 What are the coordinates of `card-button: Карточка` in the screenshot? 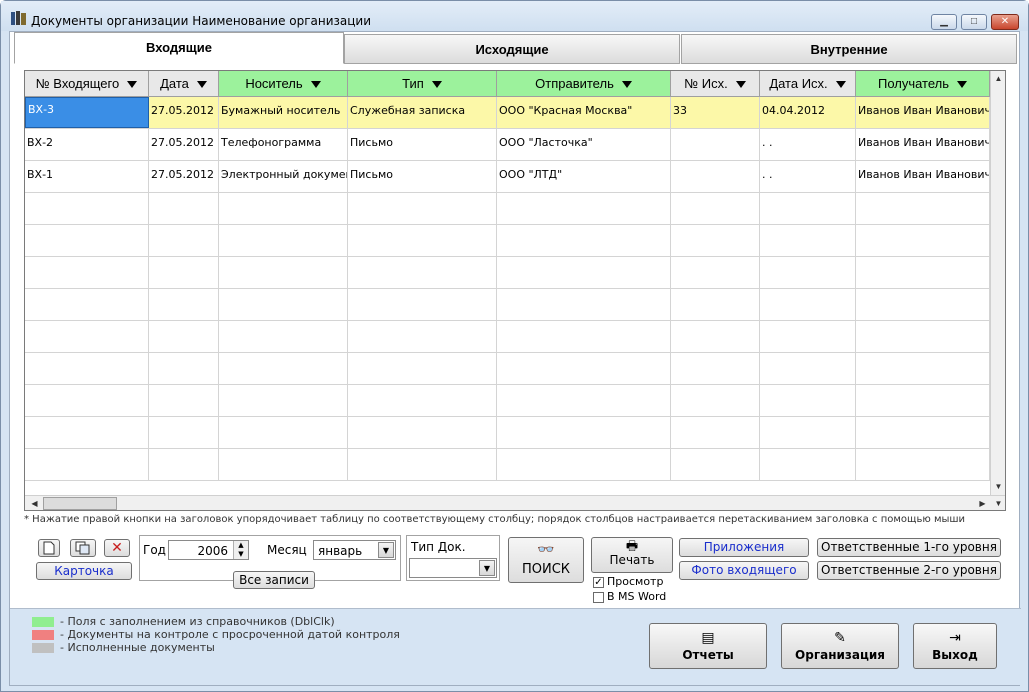 It's located at (84, 571).